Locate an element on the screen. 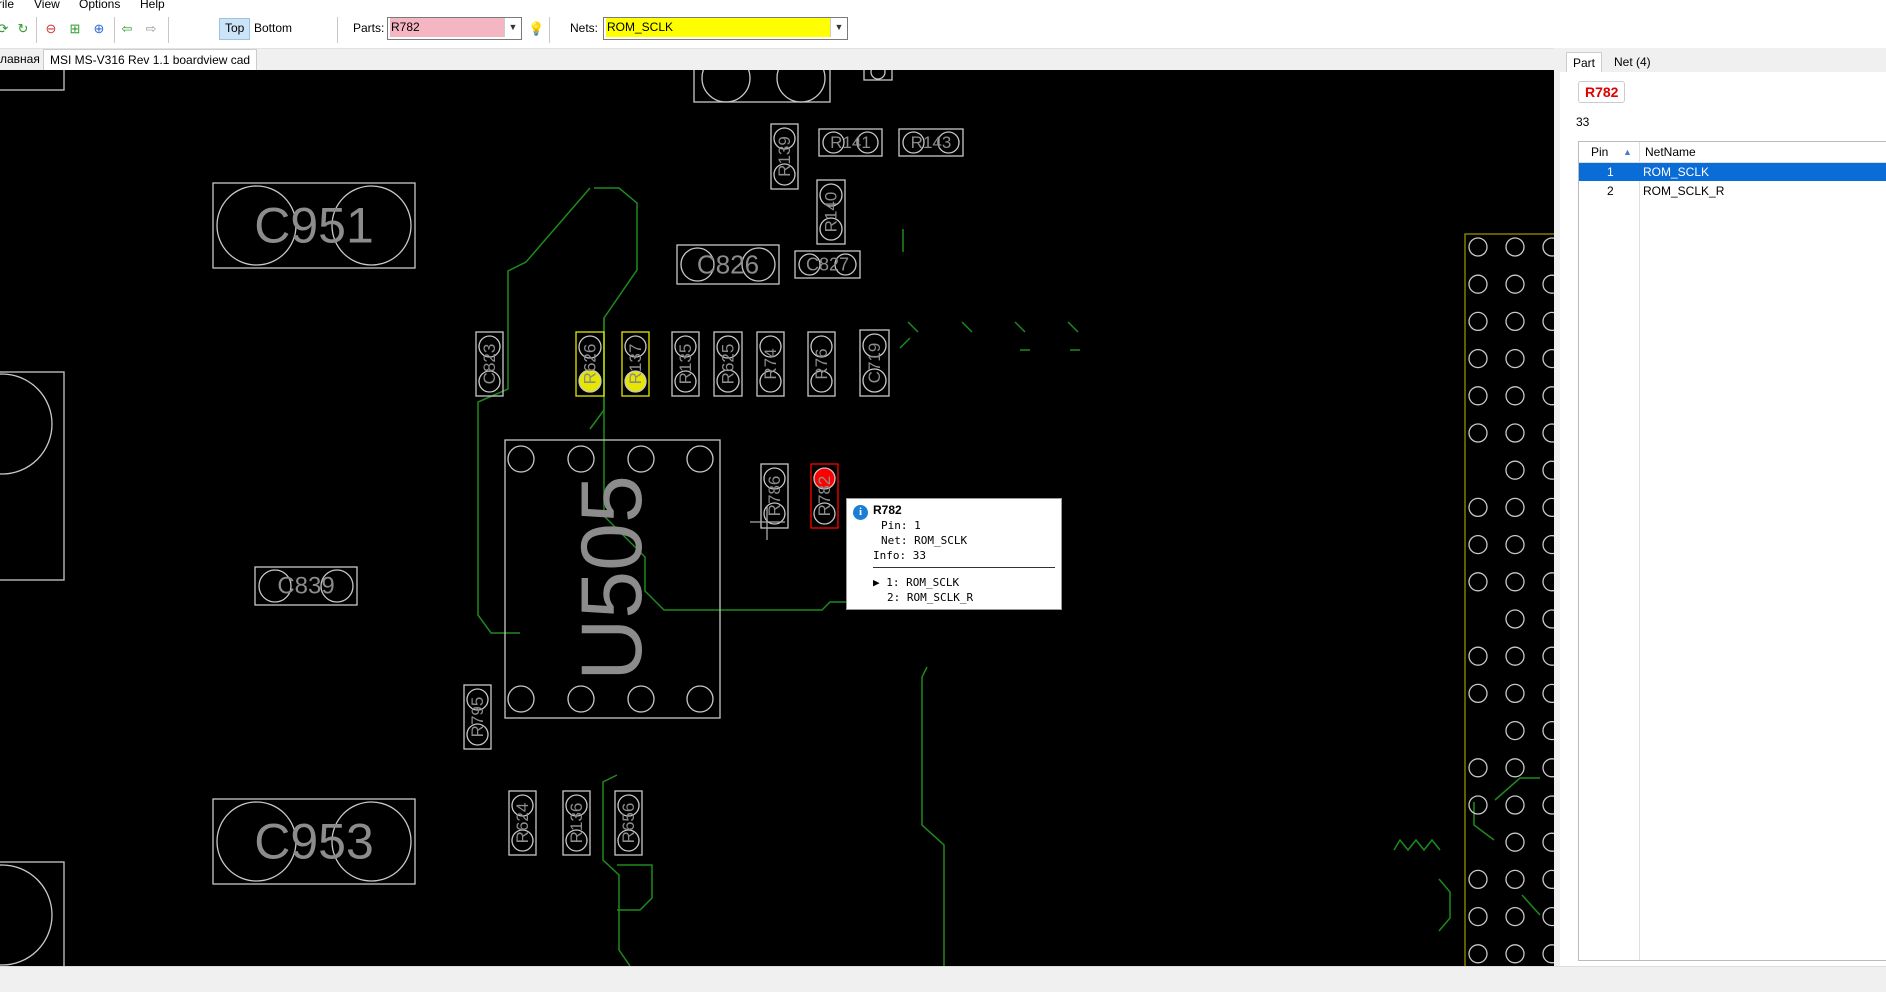  nets-combo: ROM_SCLK ▼ is located at coordinates (725, 28).